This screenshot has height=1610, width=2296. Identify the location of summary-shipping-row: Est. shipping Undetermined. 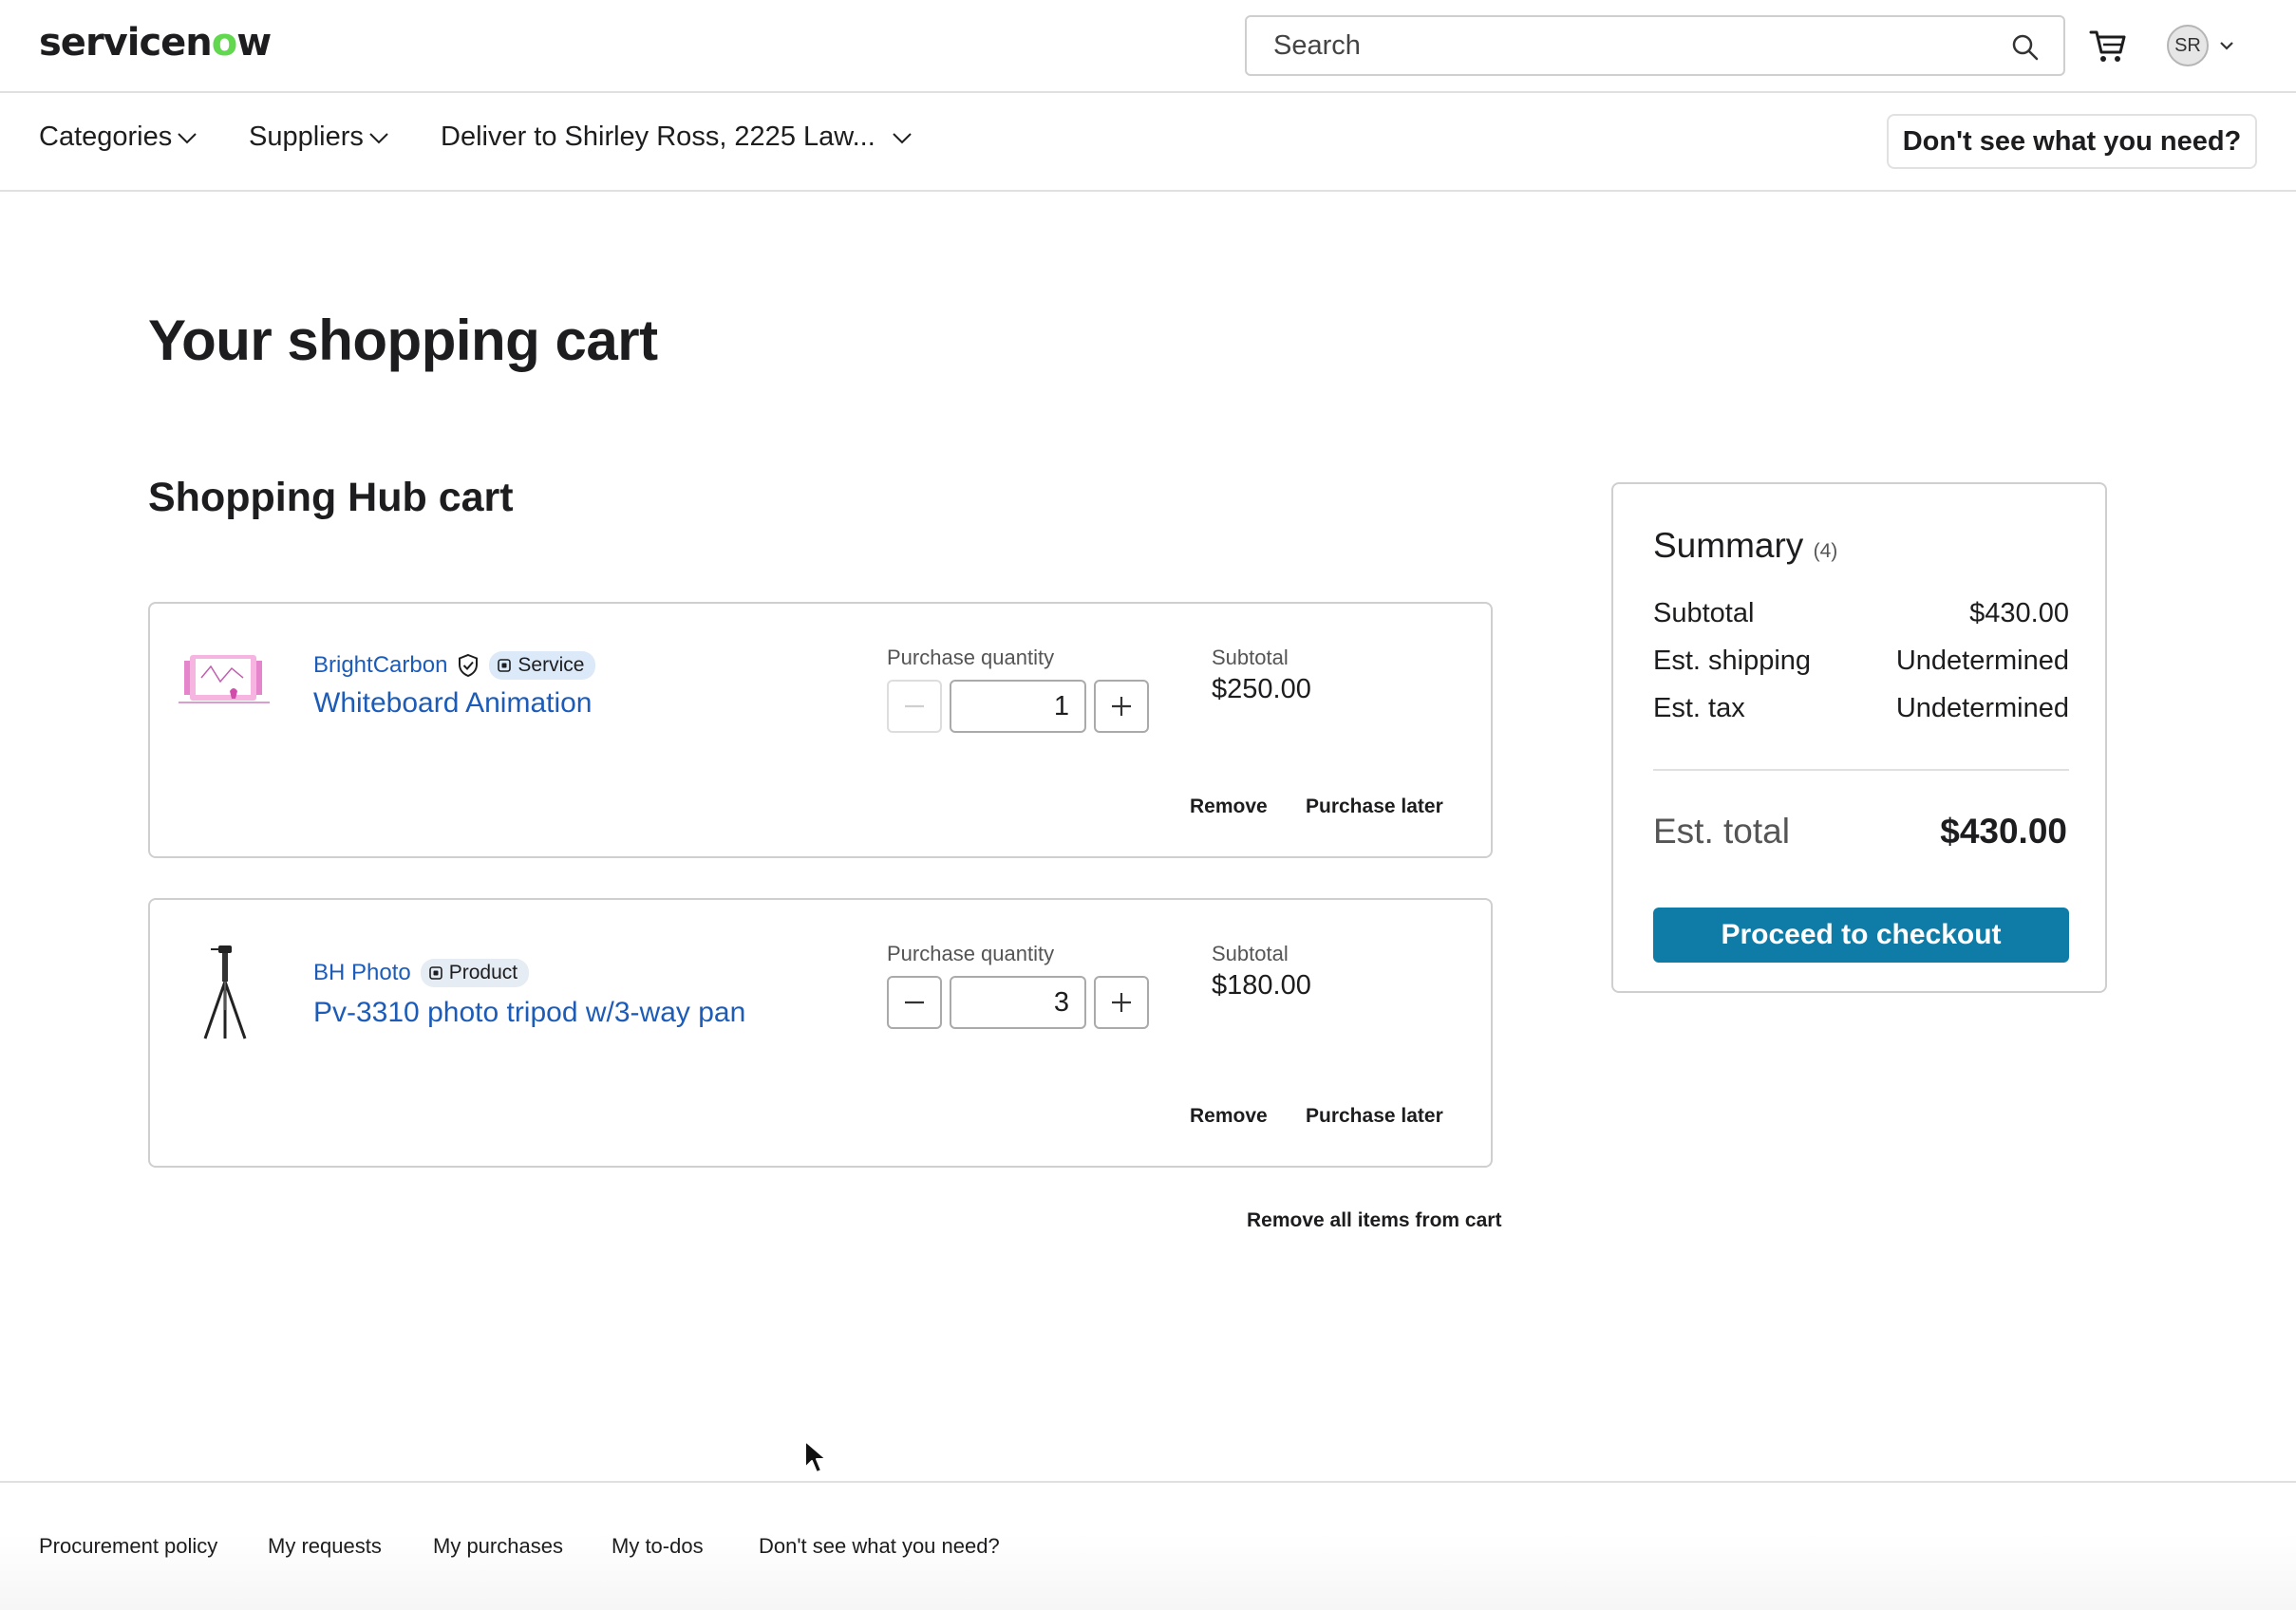
(1861, 661).